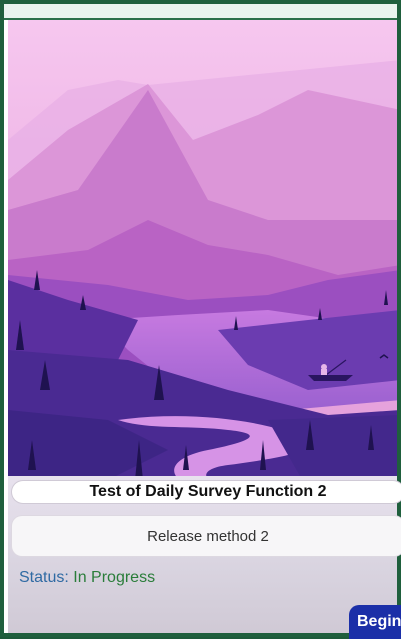  I want to click on survey-title: Test of Daily Survey Function 2, so click(206, 492).